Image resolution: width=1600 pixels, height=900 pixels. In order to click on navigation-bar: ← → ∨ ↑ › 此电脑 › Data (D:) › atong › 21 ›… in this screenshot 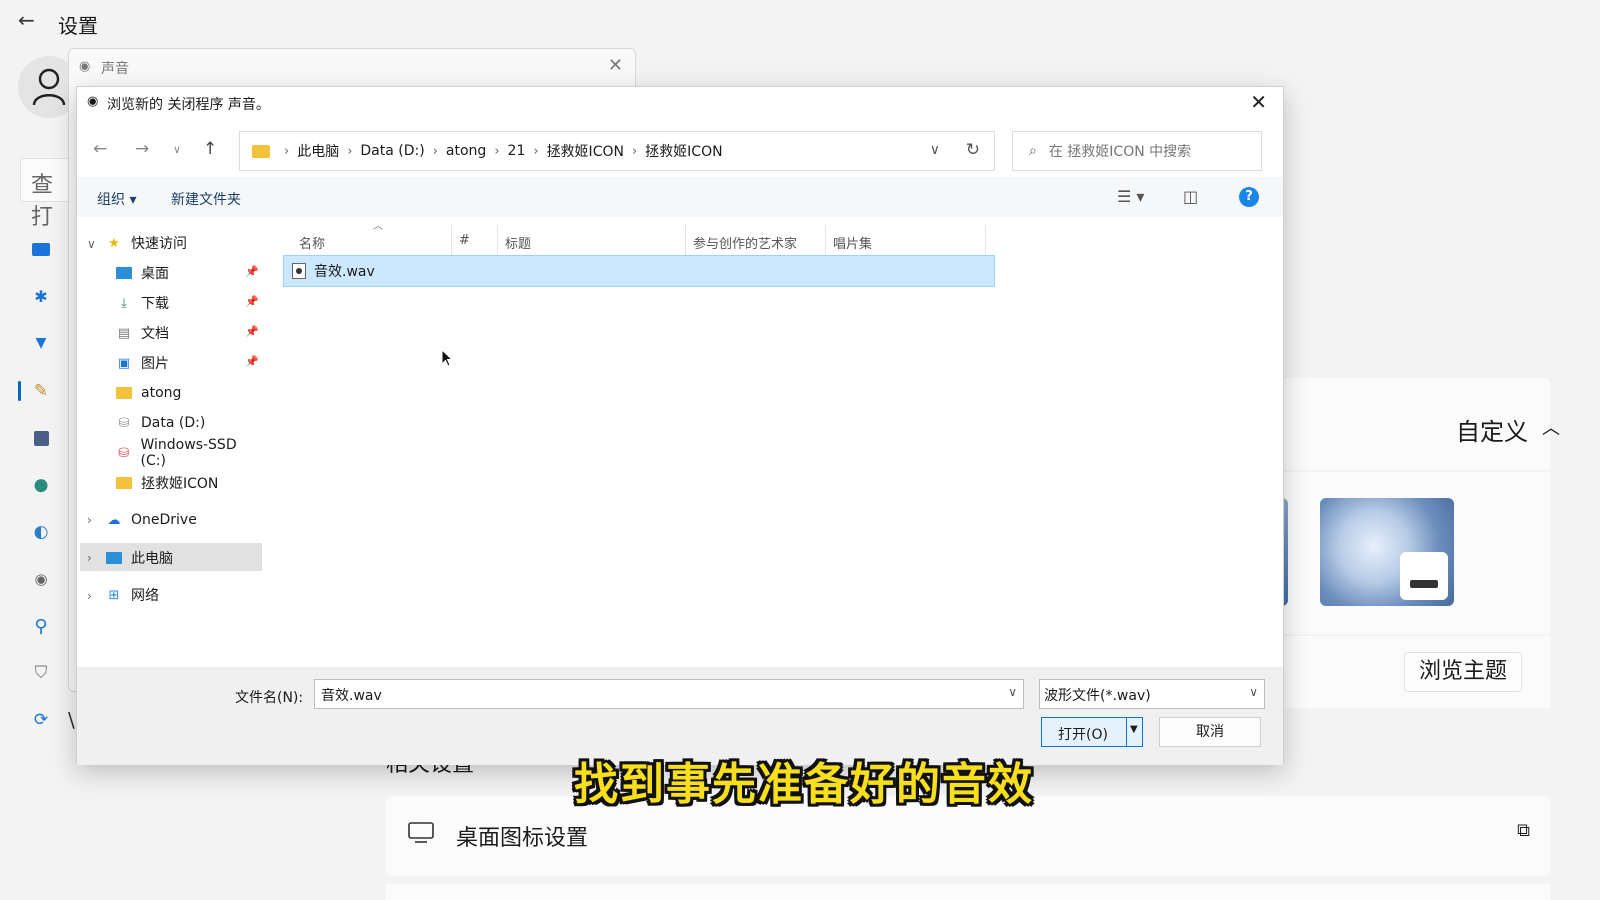, I will do `click(680, 151)`.